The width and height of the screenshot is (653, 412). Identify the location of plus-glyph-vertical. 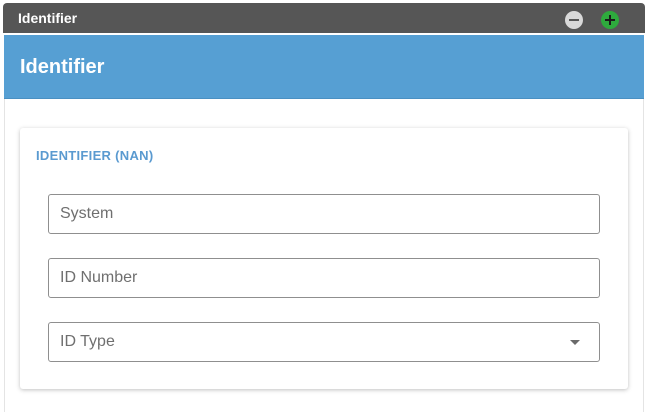
(610, 20).